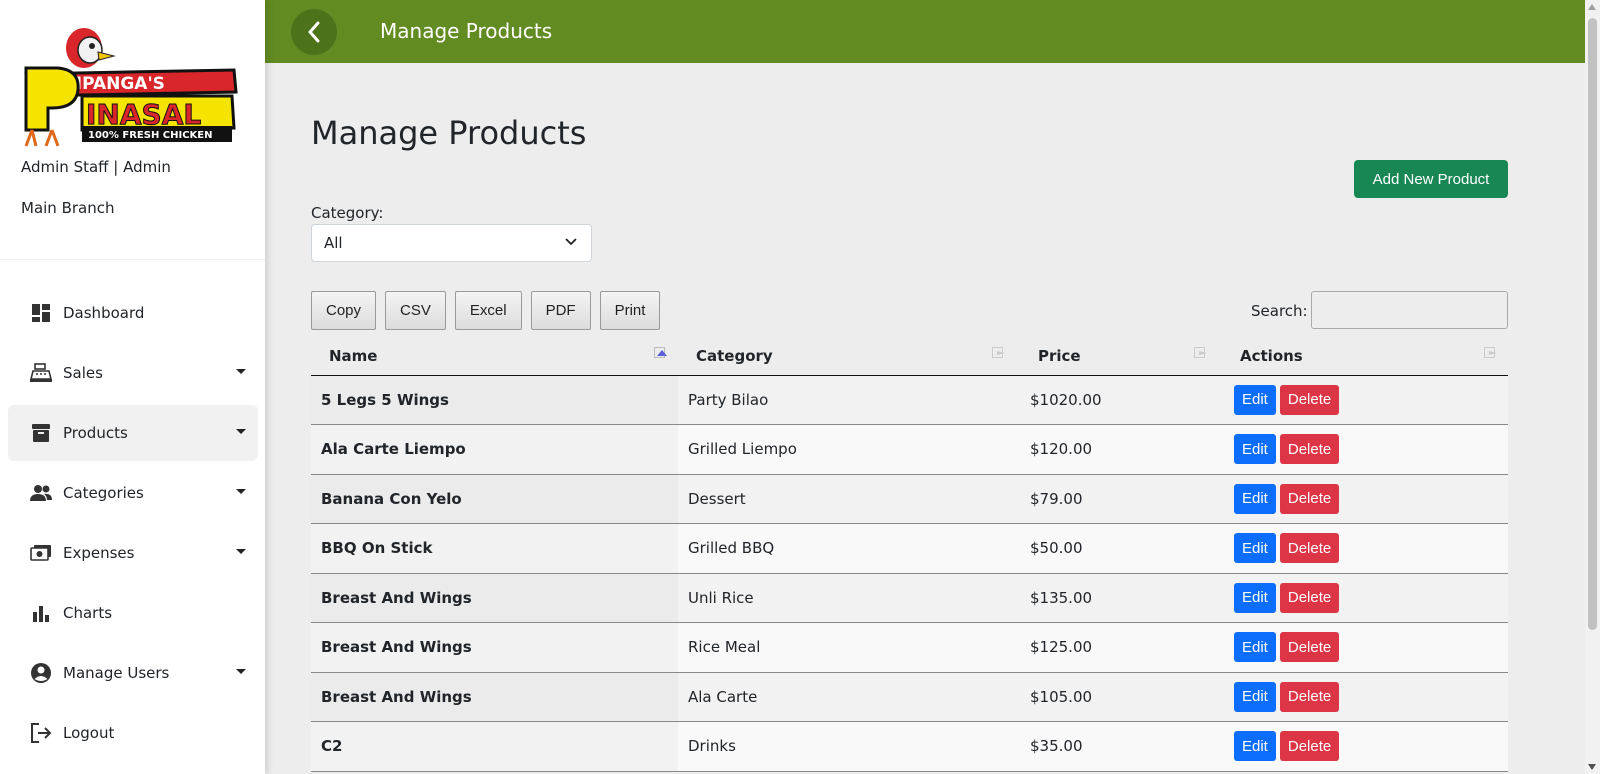 This screenshot has height=774, width=1600. What do you see at coordinates (95, 433) in the screenshot?
I see `sidebar-item-label: Products` at bounding box center [95, 433].